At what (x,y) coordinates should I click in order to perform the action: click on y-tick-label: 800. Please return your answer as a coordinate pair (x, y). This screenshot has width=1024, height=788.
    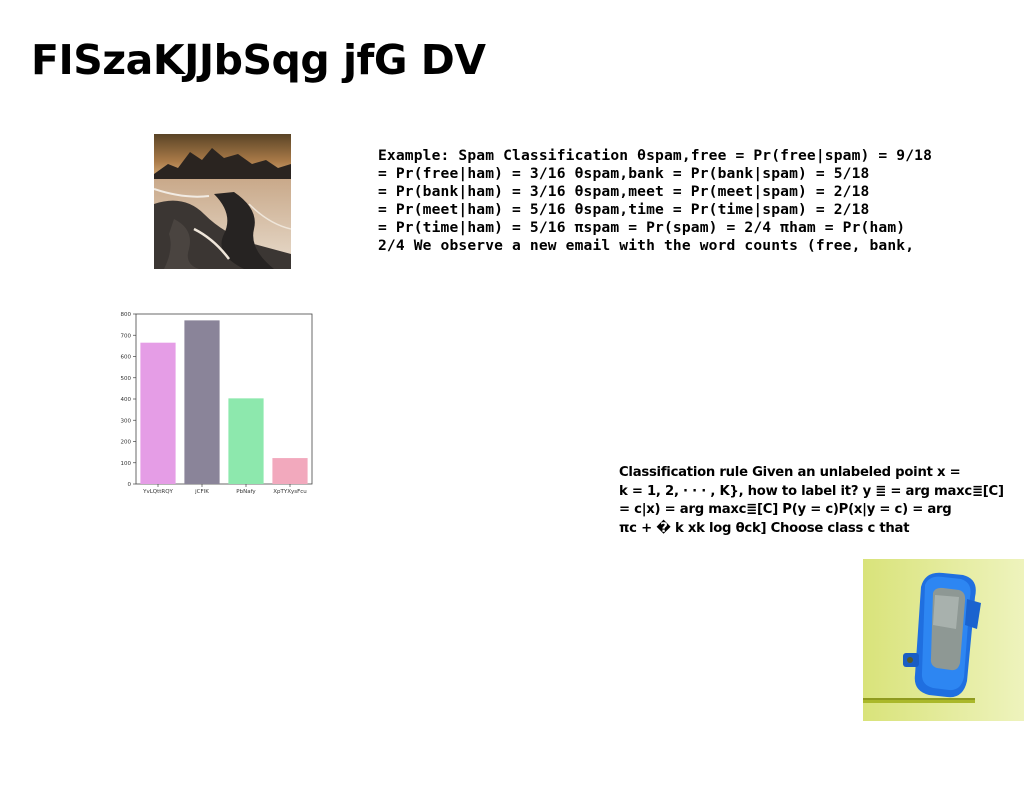
    Looking at the image, I should click on (126, 315).